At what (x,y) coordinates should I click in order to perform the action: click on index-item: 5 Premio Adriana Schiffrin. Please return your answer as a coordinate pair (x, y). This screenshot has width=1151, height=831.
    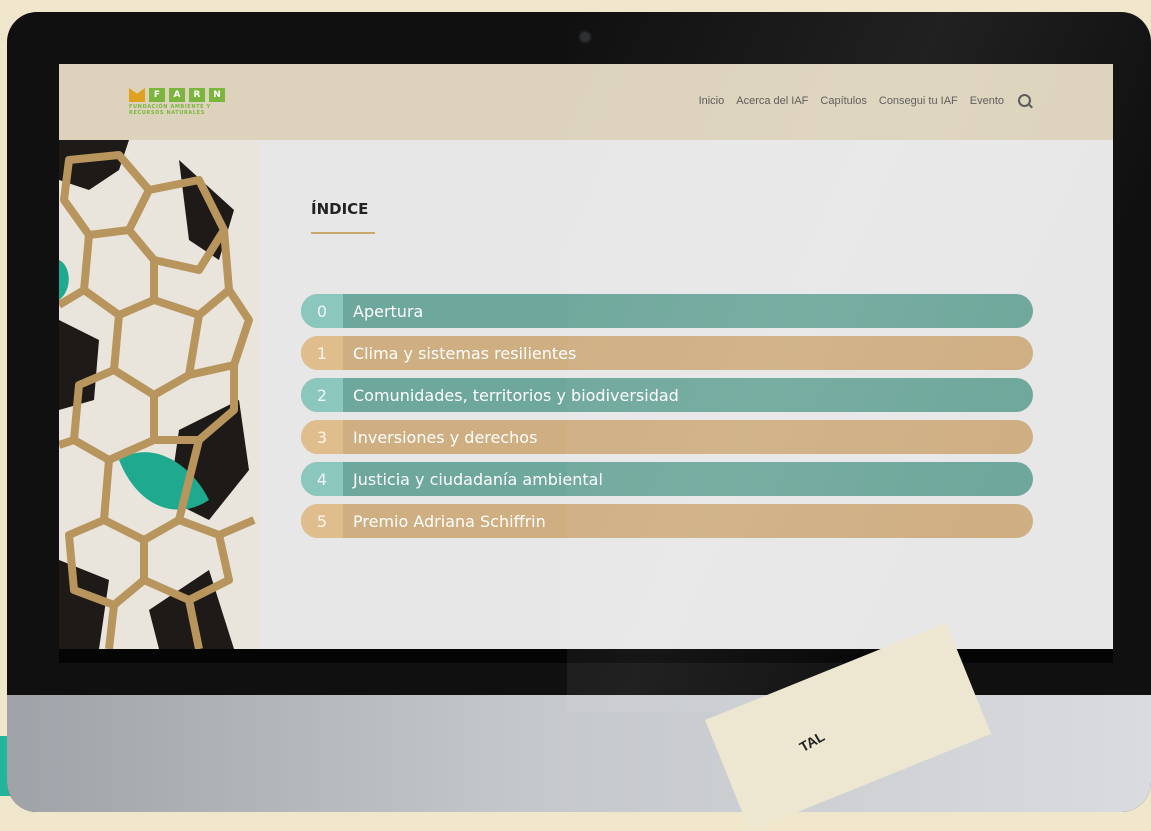
    Looking at the image, I should click on (667, 521).